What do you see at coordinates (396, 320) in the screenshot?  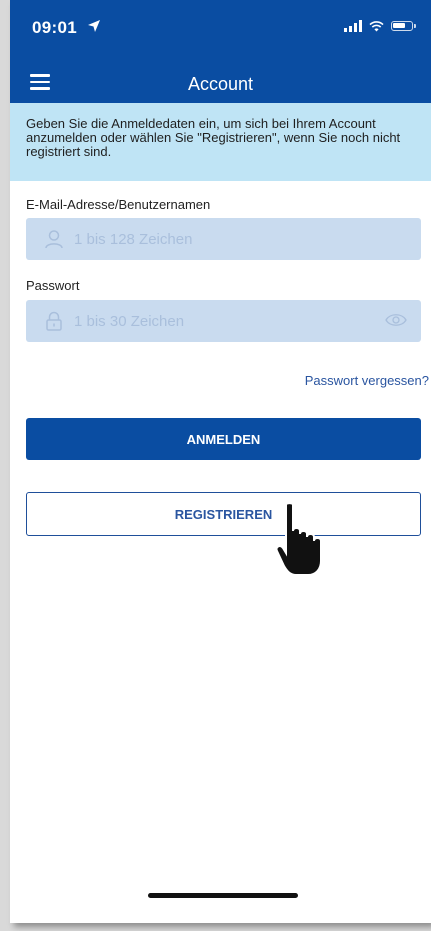 I see `eye-icon` at bounding box center [396, 320].